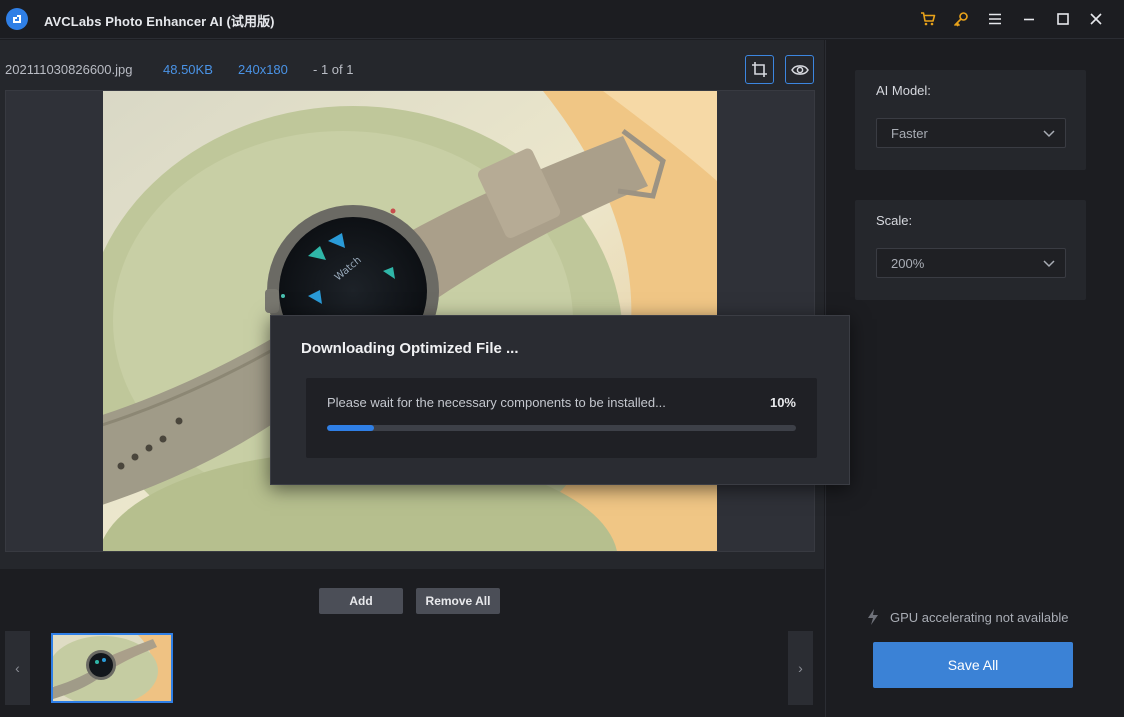  I want to click on eye-icon, so click(799, 69).